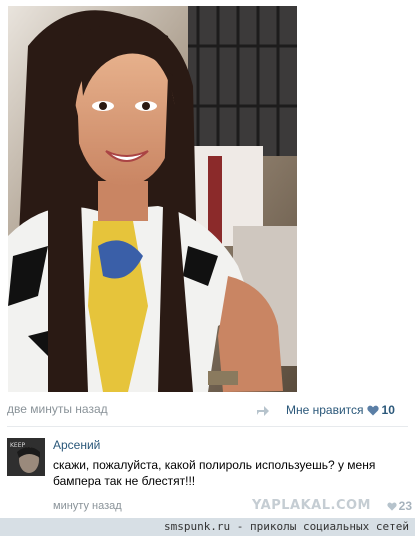 This screenshot has height=536, width=415. I want to click on divider, so click(207, 426).